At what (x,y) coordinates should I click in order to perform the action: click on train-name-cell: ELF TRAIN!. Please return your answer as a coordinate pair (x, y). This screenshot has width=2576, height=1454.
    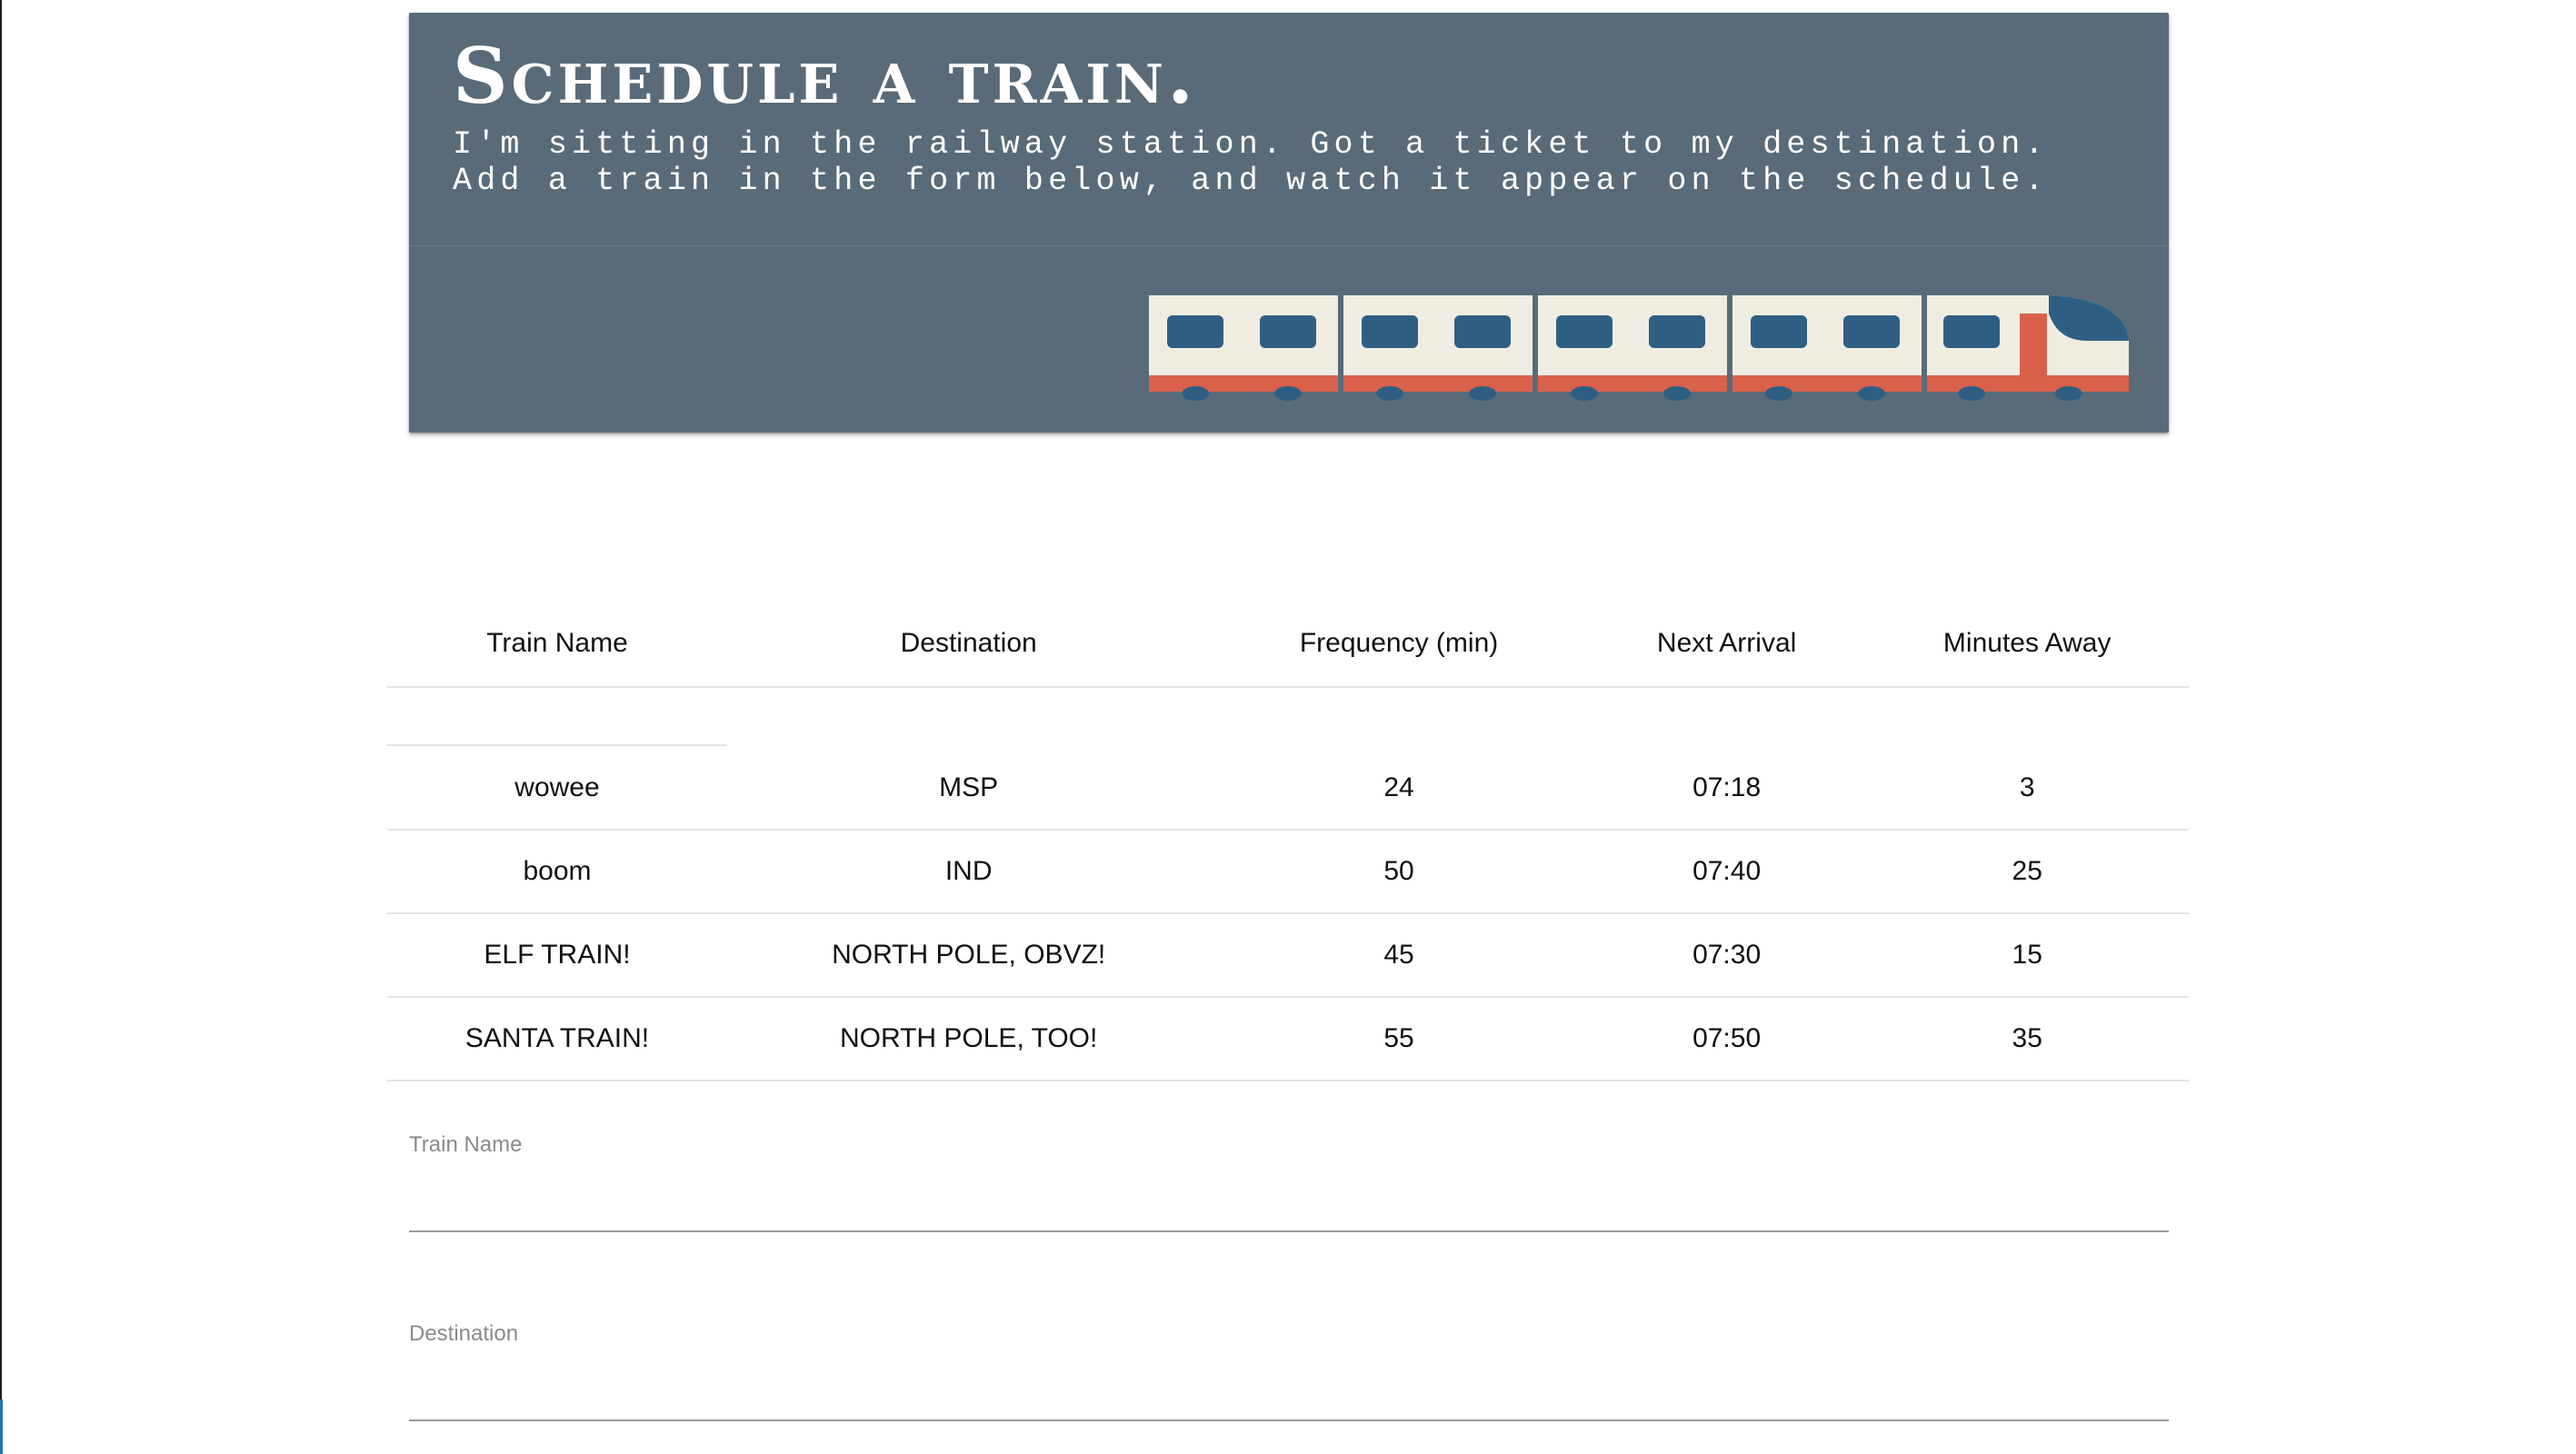
    Looking at the image, I should click on (557, 955).